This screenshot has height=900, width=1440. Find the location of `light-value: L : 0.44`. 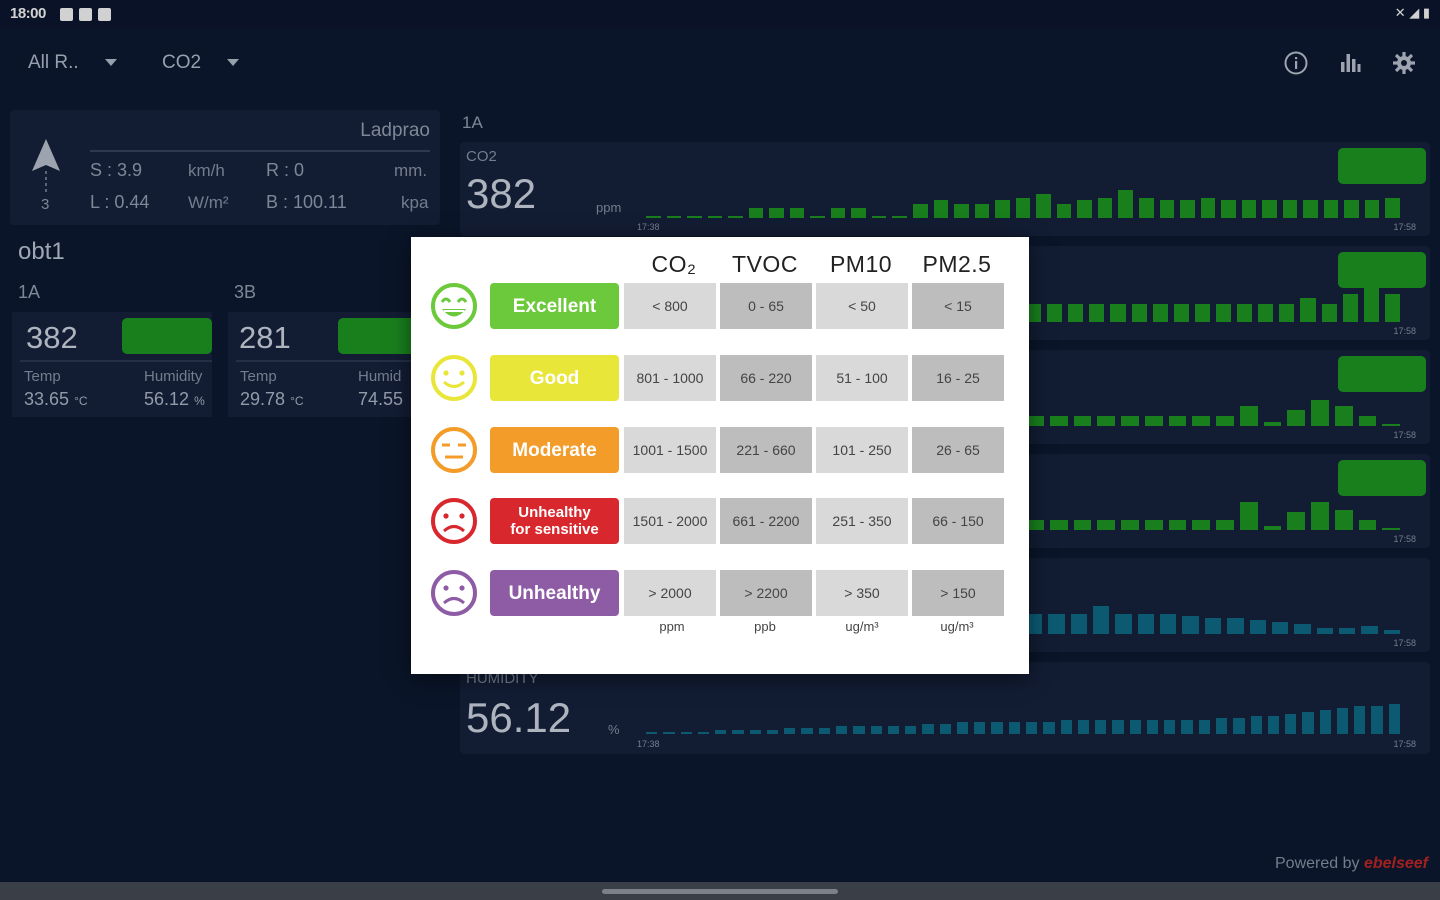

light-value: L : 0.44 is located at coordinates (120, 202).